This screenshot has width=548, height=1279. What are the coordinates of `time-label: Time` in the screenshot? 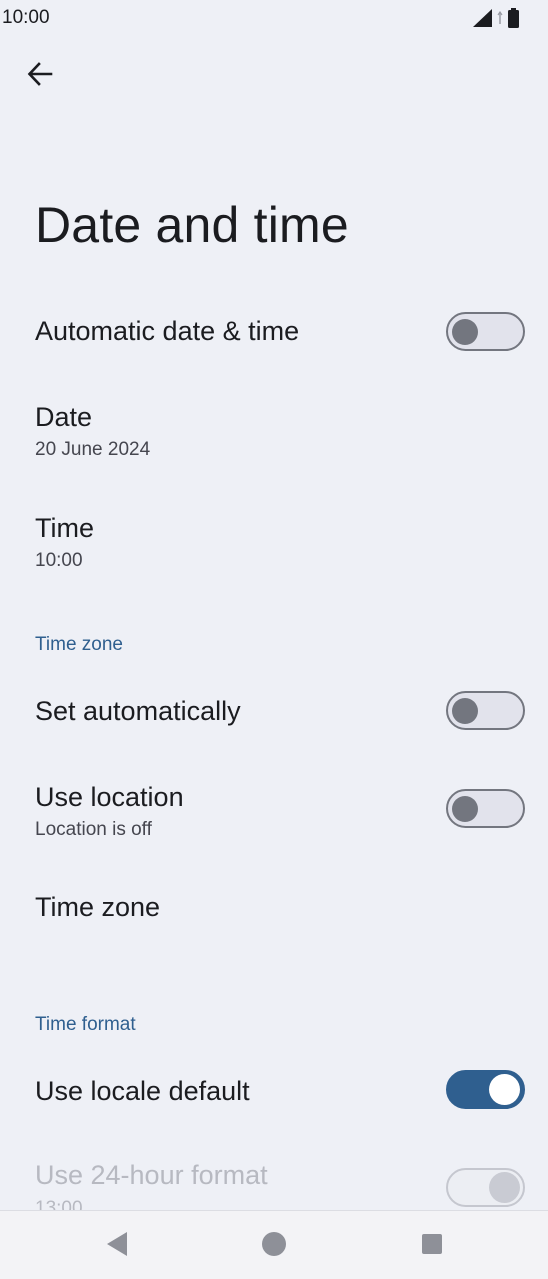 It's located at (64, 528).